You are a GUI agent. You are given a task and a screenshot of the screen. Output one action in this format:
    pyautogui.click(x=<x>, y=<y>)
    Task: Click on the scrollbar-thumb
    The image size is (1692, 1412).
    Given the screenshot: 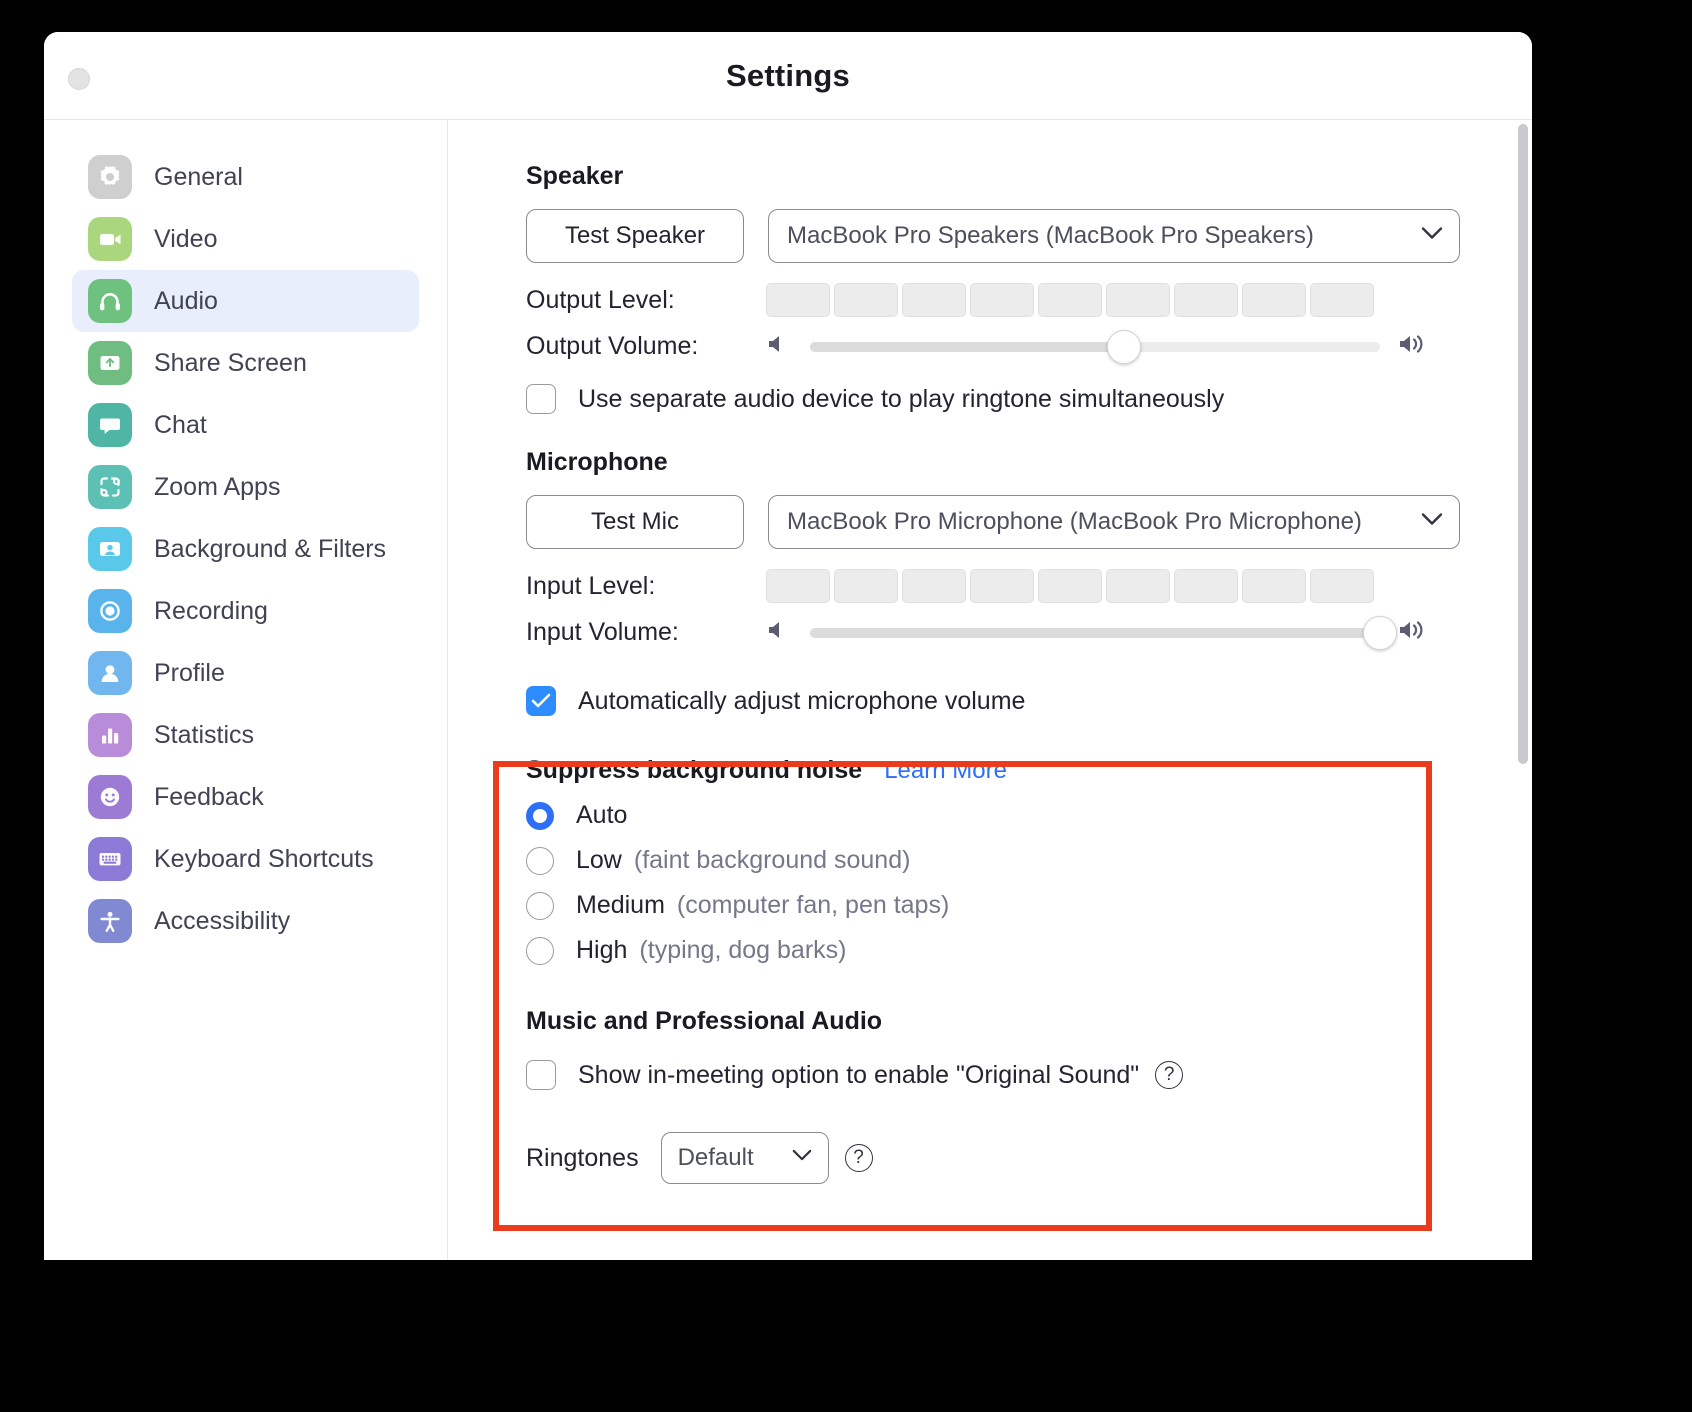 What is the action you would take?
    pyautogui.click(x=1523, y=444)
    